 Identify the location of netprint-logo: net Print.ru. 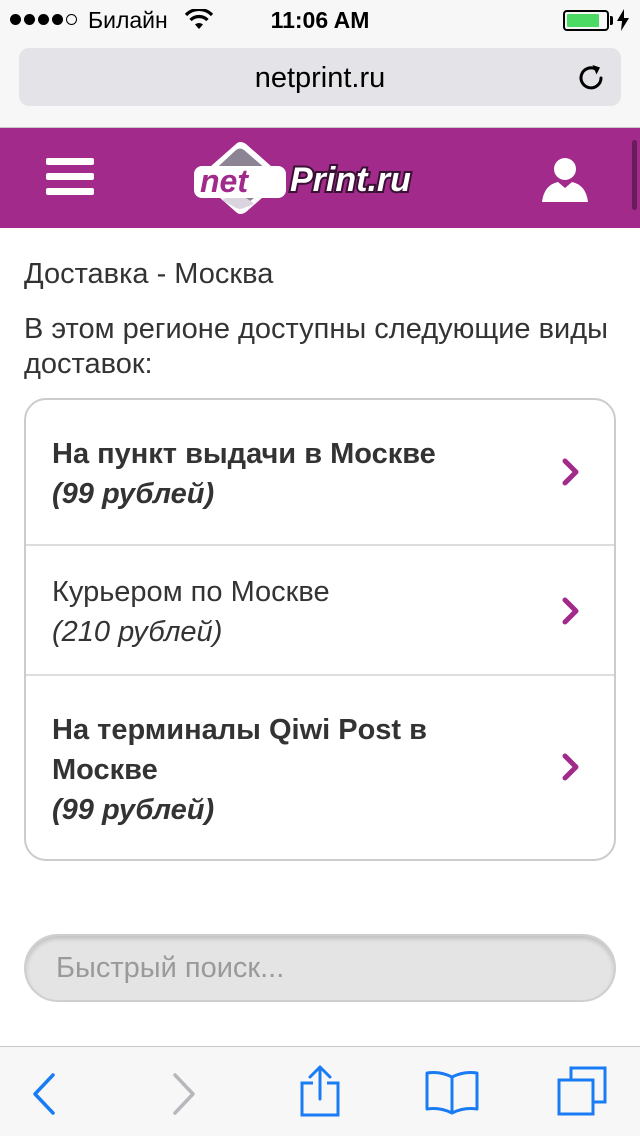
(322, 179).